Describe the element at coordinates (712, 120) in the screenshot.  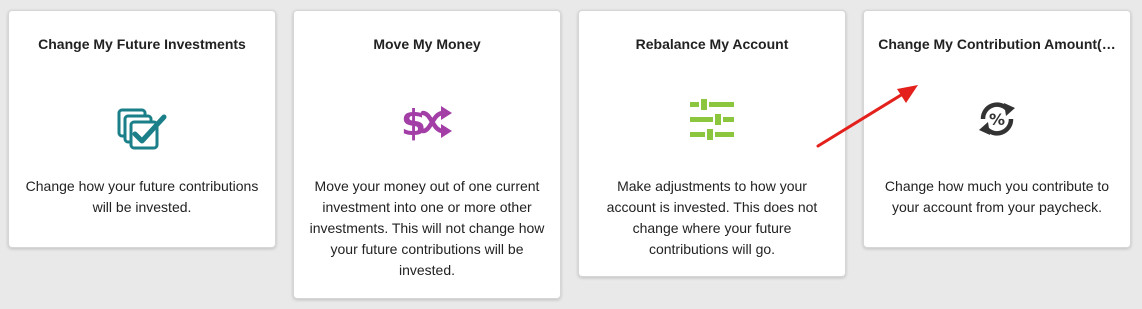
I see `sliders-icon` at that location.